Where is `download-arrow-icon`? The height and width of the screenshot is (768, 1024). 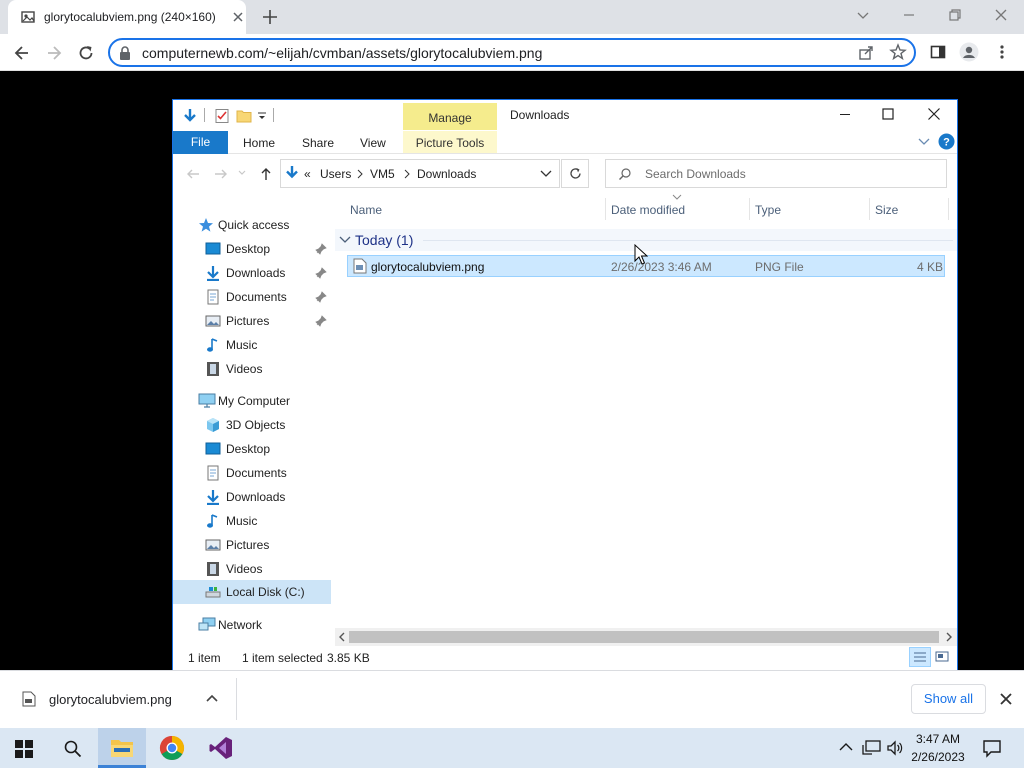
download-arrow-icon is located at coordinates (213, 497).